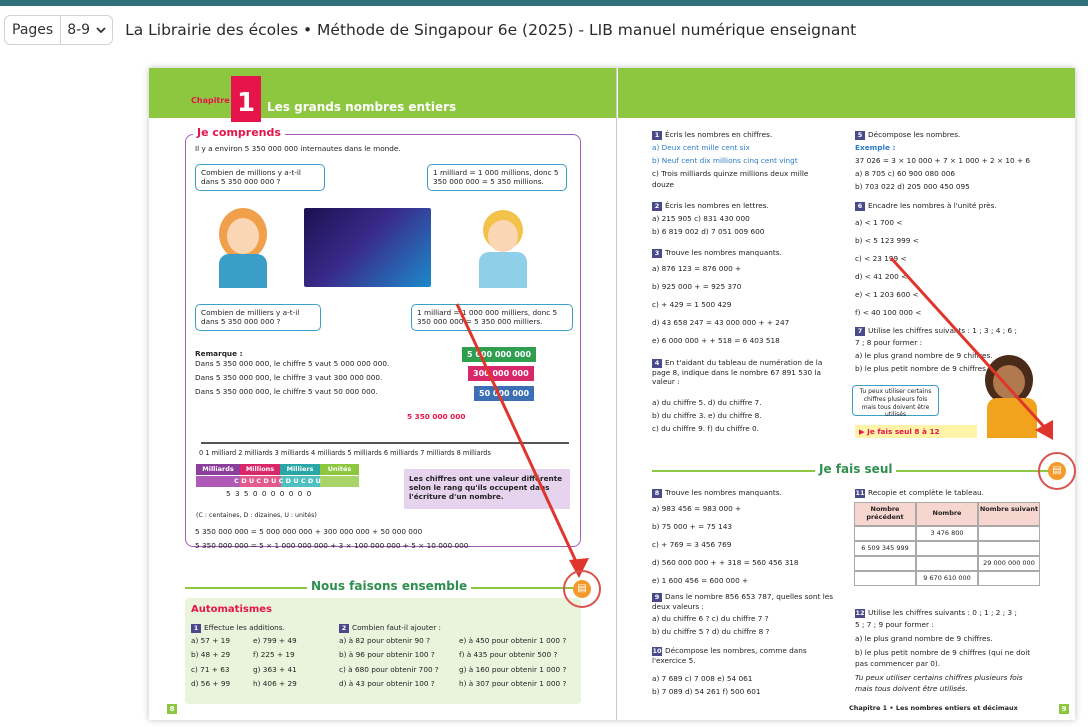  What do you see at coordinates (969, 344) in the screenshot?
I see `arrow-line-right` at bounding box center [969, 344].